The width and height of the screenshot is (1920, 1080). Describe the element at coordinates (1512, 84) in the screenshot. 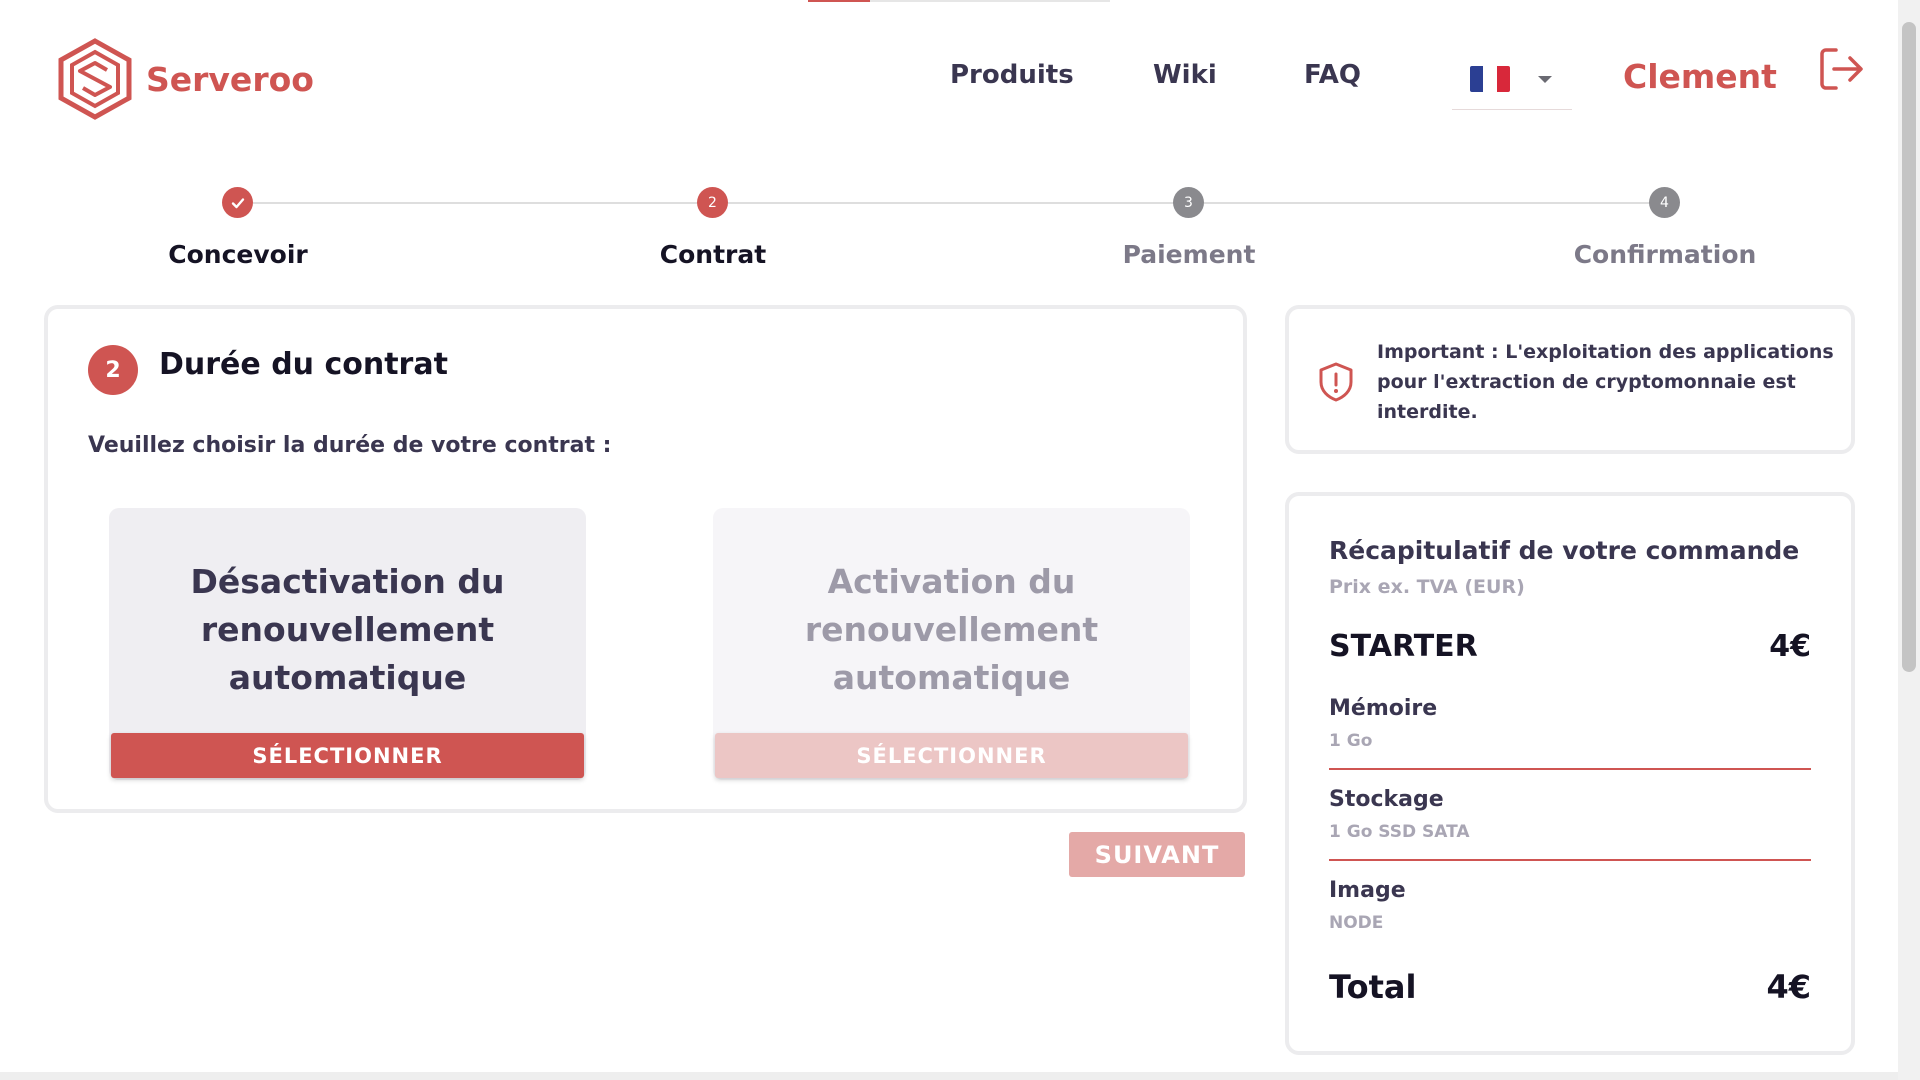

I see `language-selector` at that location.